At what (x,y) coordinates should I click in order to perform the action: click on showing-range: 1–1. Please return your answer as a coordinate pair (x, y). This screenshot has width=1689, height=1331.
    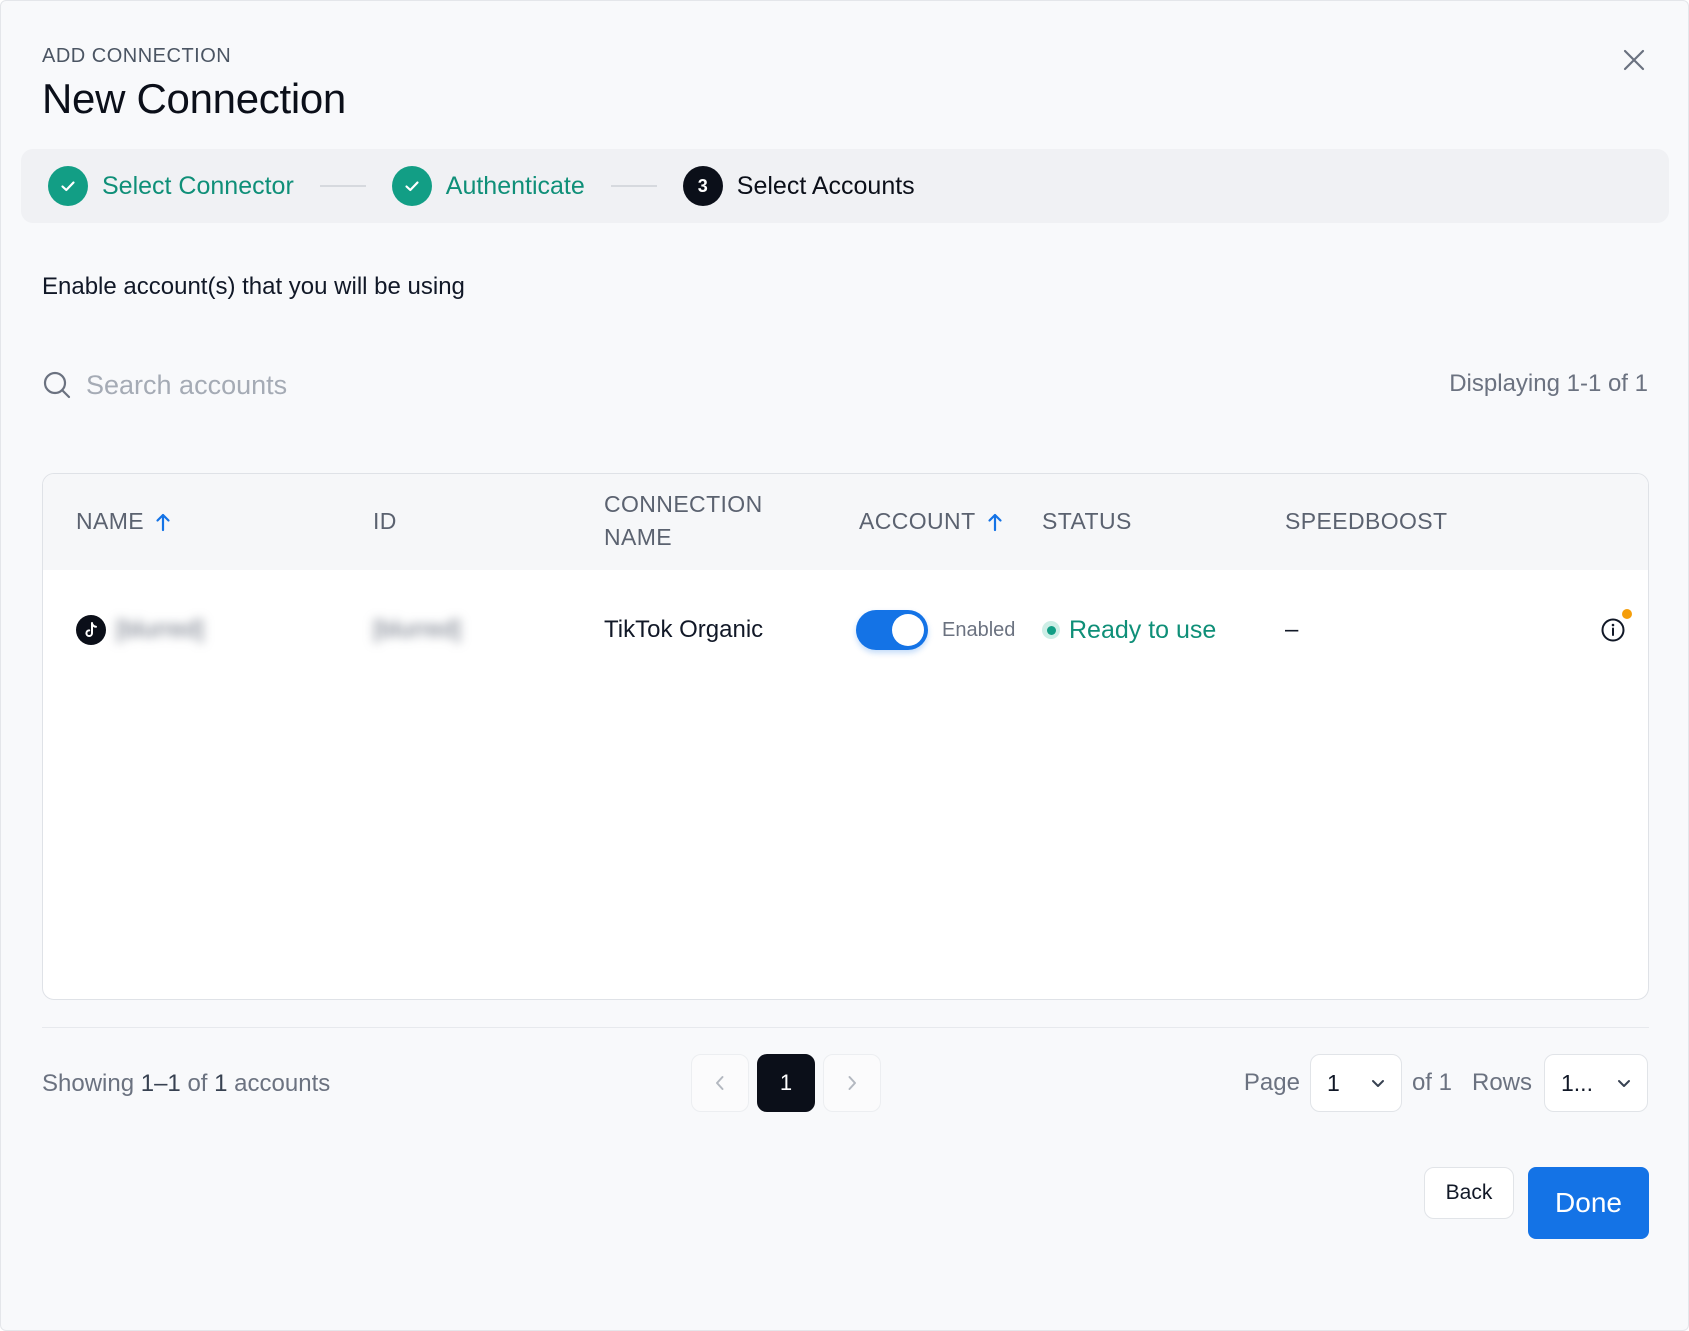
    Looking at the image, I should click on (160, 1083).